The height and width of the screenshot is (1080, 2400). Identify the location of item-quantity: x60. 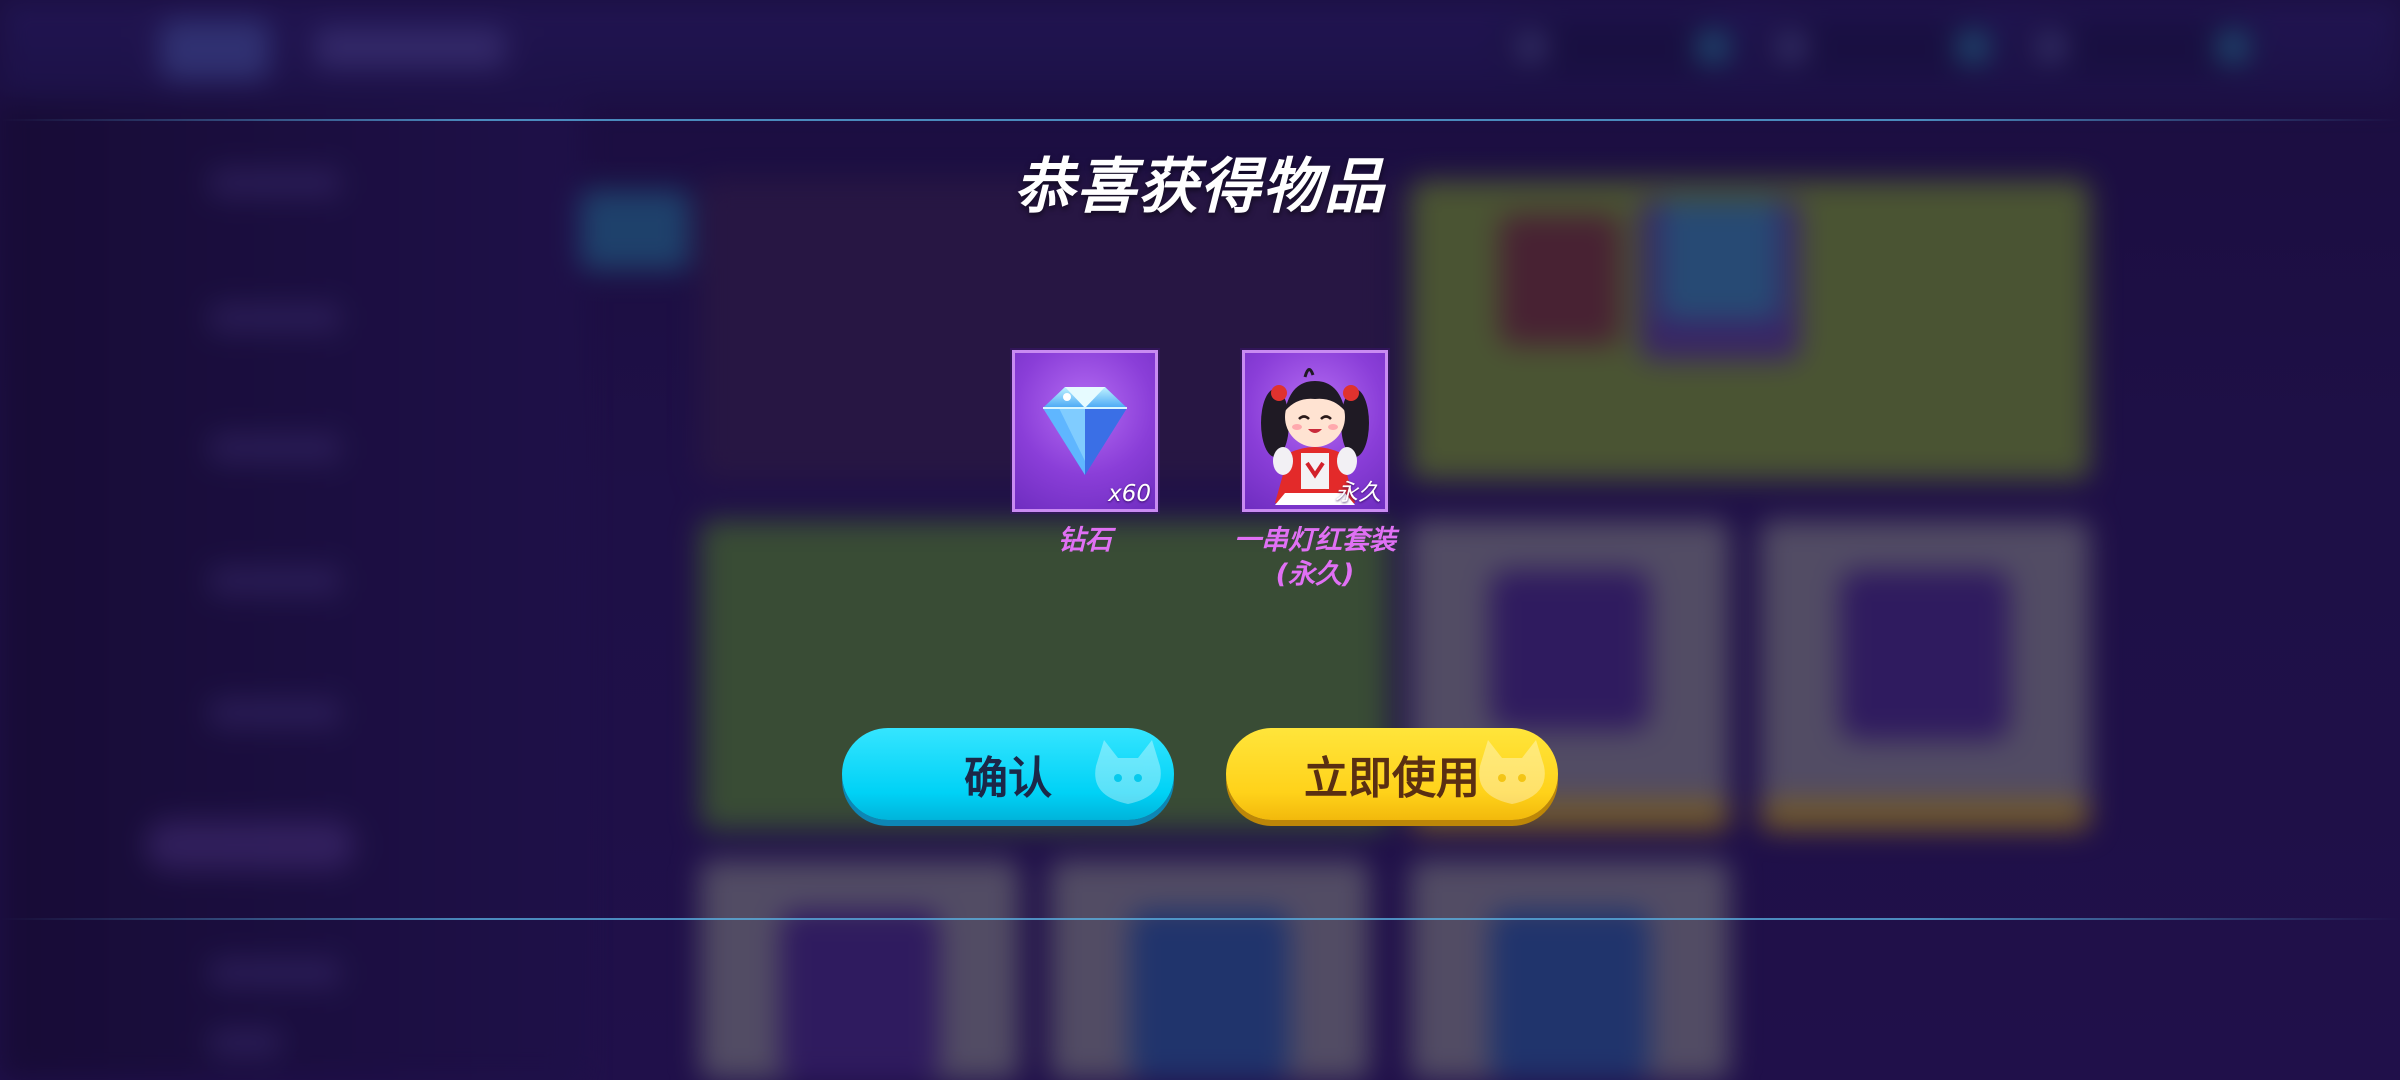
(1129, 494).